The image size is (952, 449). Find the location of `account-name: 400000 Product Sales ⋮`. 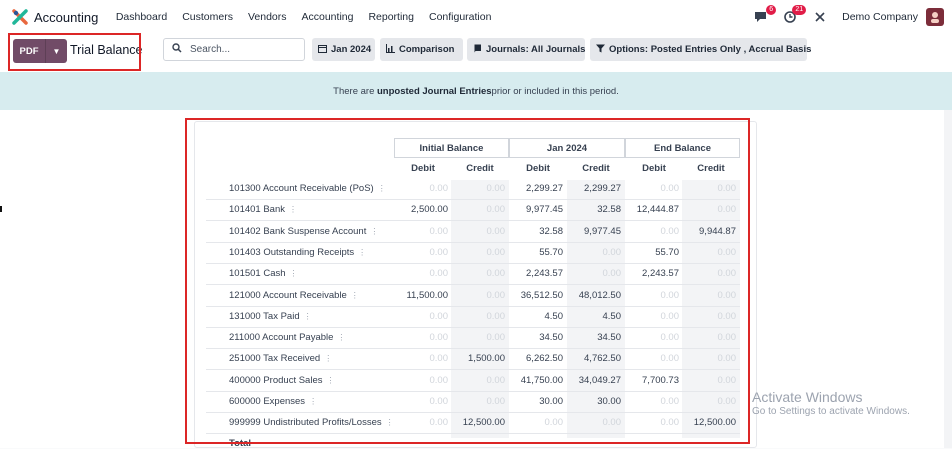

account-name: 400000 Product Sales ⋮ is located at coordinates (281, 380).